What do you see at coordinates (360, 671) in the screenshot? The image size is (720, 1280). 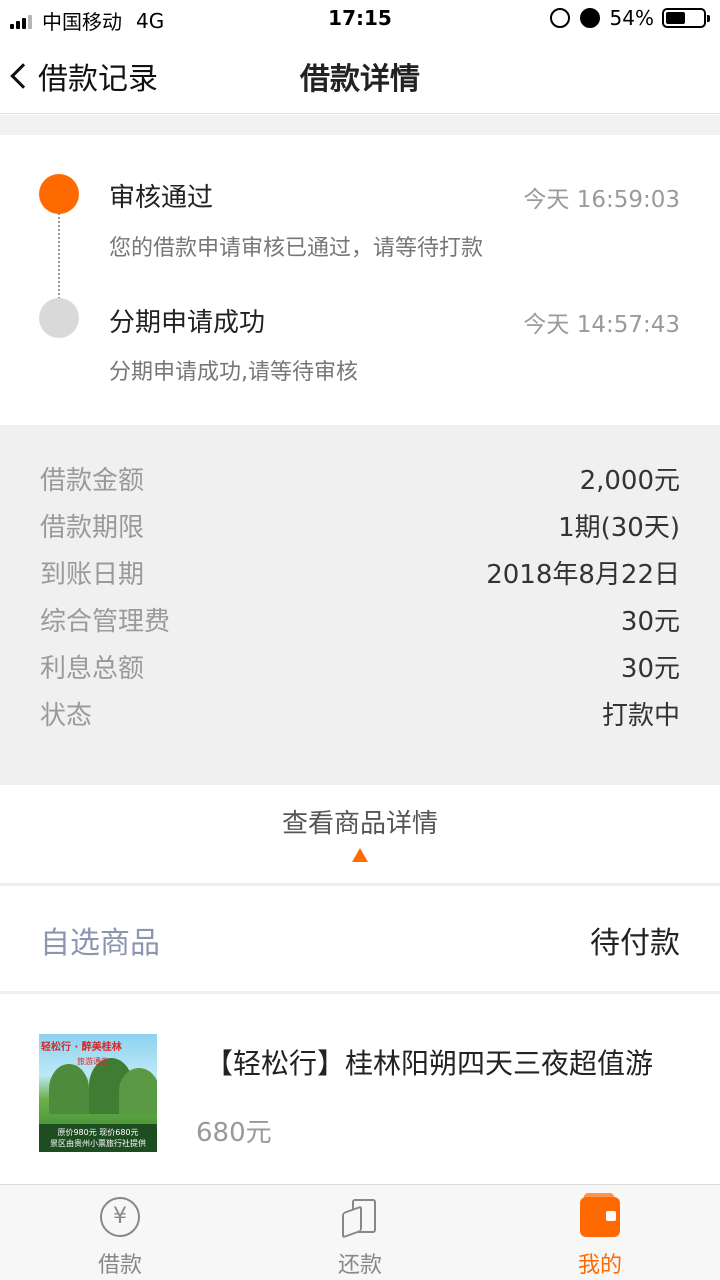 I see `detail-row-interest: 利息总额 30元` at bounding box center [360, 671].